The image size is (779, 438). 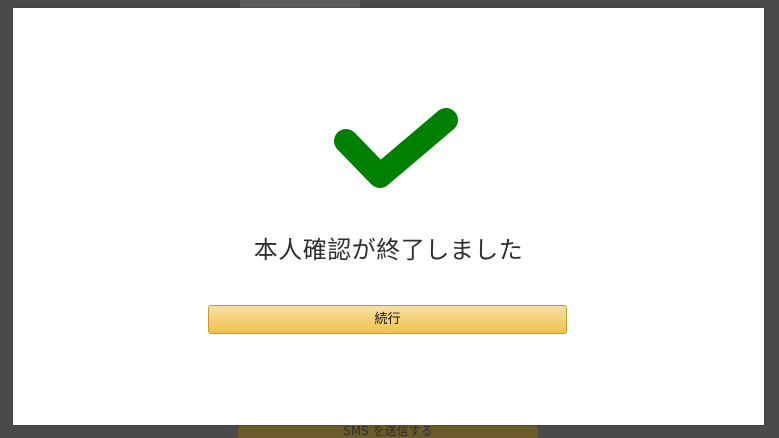 I want to click on check-icon, so click(x=396, y=148).